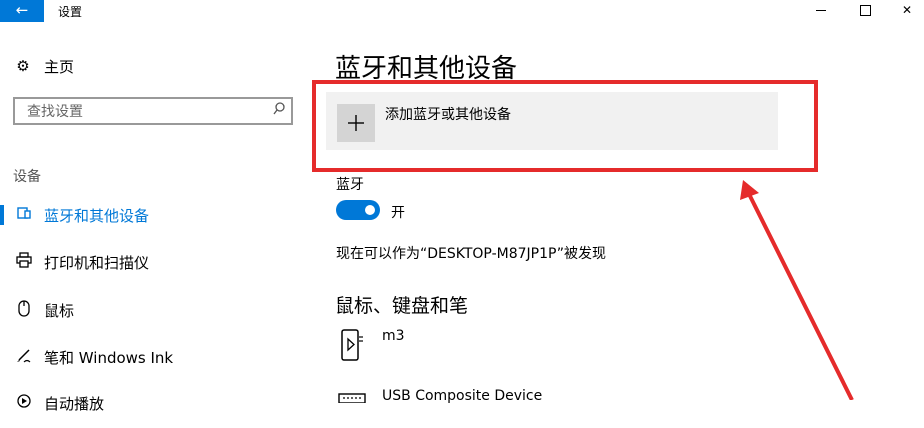  Describe the element at coordinates (142, 112) in the screenshot. I see `search-input` at that location.